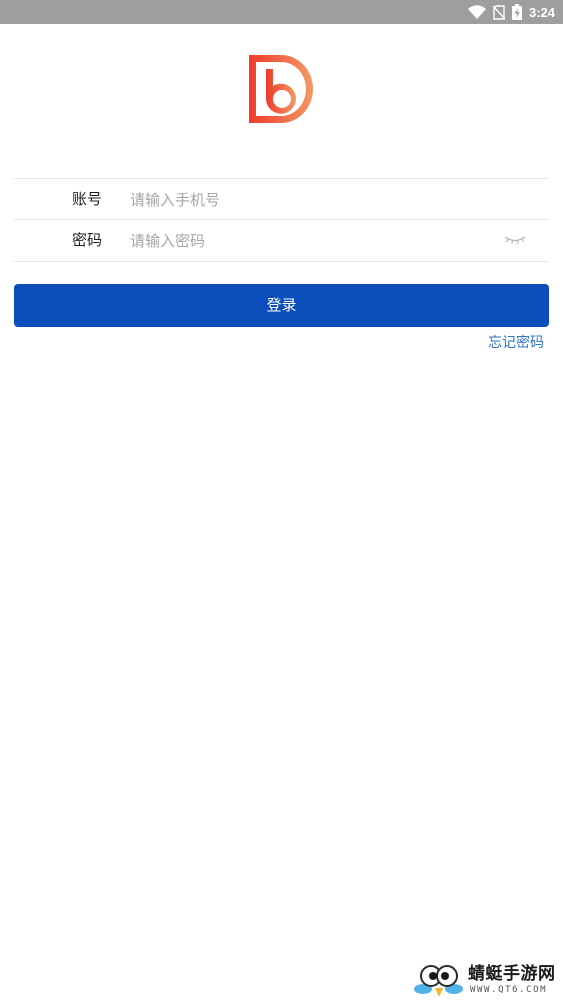 The image size is (563, 1000). What do you see at coordinates (512, 974) in the screenshot?
I see `watermark-title: 蜻蜓手游网` at bounding box center [512, 974].